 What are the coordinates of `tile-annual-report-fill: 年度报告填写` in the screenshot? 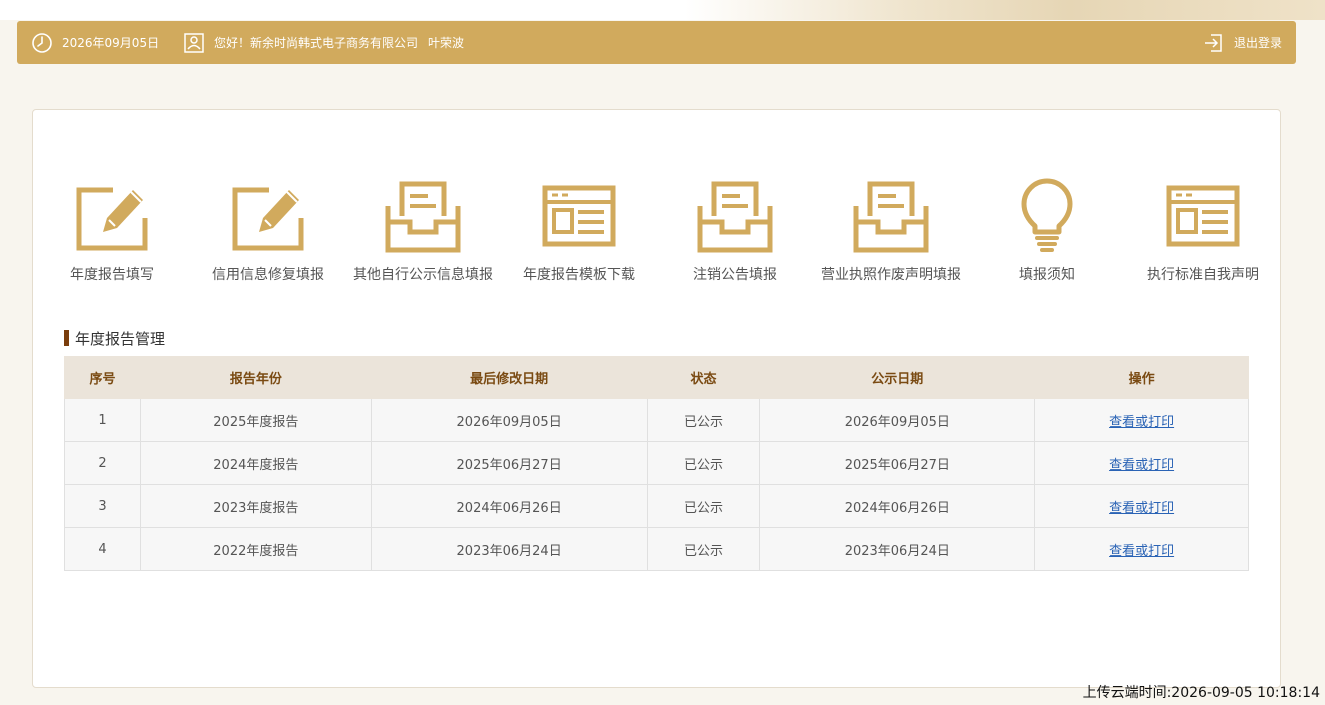 It's located at (112, 235).